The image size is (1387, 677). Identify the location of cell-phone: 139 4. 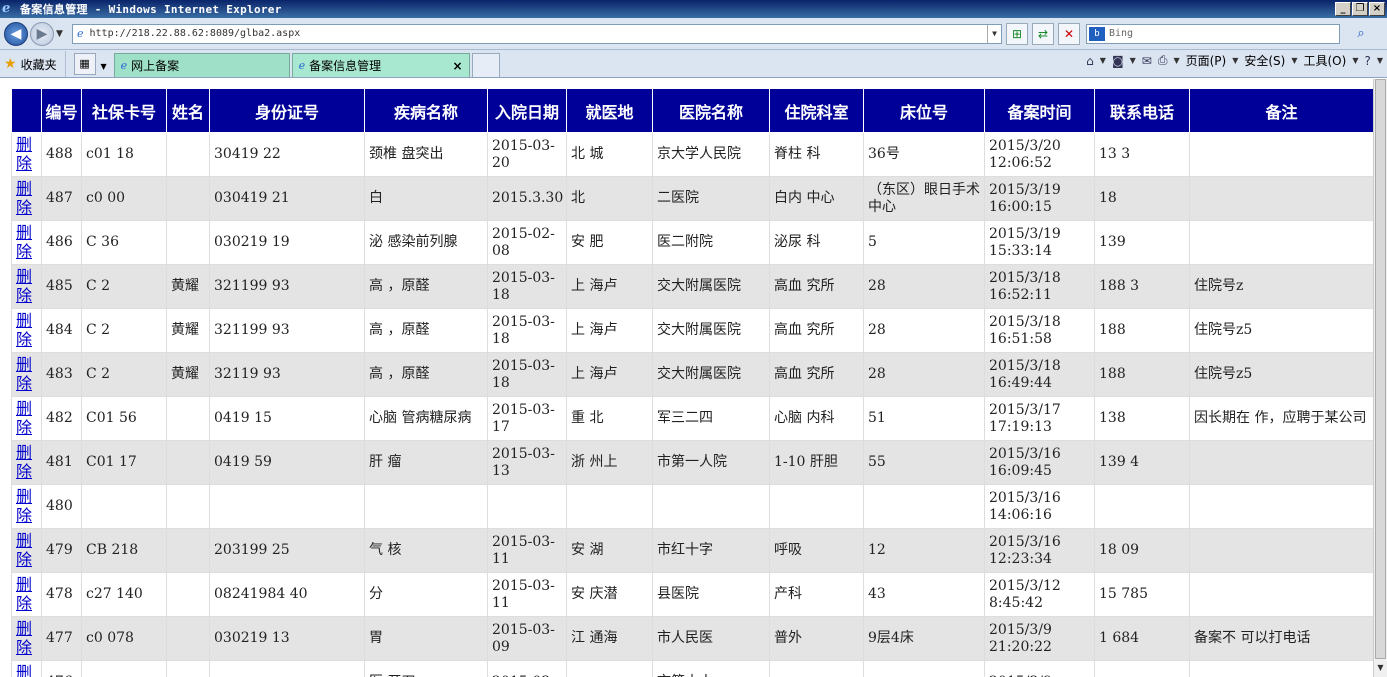
(1142, 462).